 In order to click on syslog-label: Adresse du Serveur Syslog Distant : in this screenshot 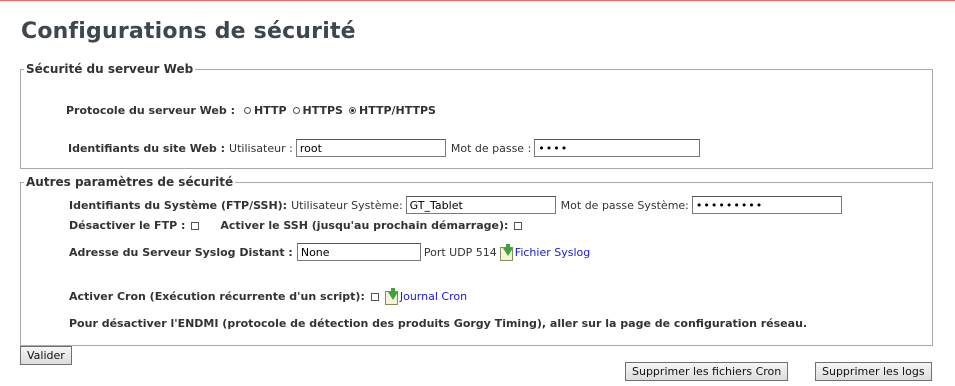, I will do `click(181, 252)`.